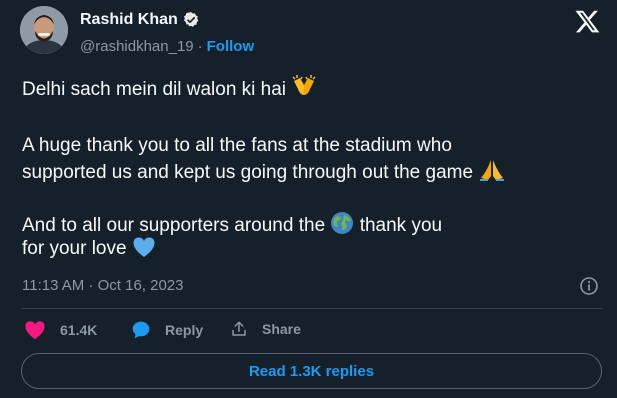 The image size is (617, 398). I want to click on tweet-text-line-5: for your love, so click(89, 250).